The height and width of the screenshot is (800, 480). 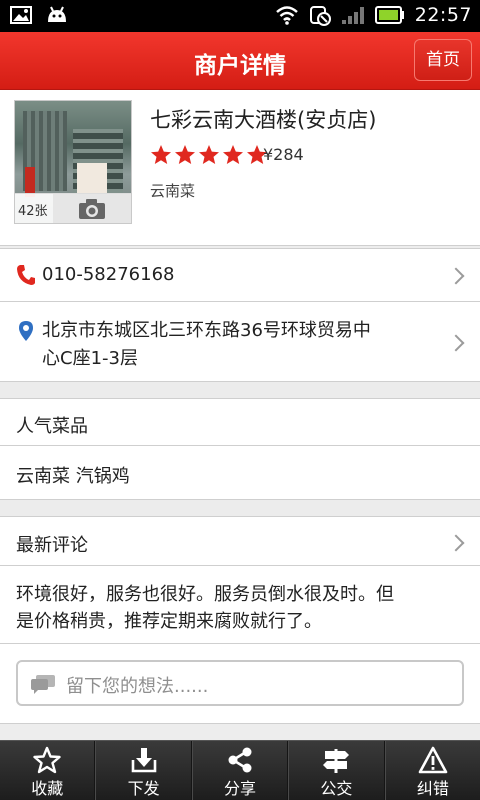 What do you see at coordinates (33, 211) in the screenshot?
I see `photo-count: 42张` at bounding box center [33, 211].